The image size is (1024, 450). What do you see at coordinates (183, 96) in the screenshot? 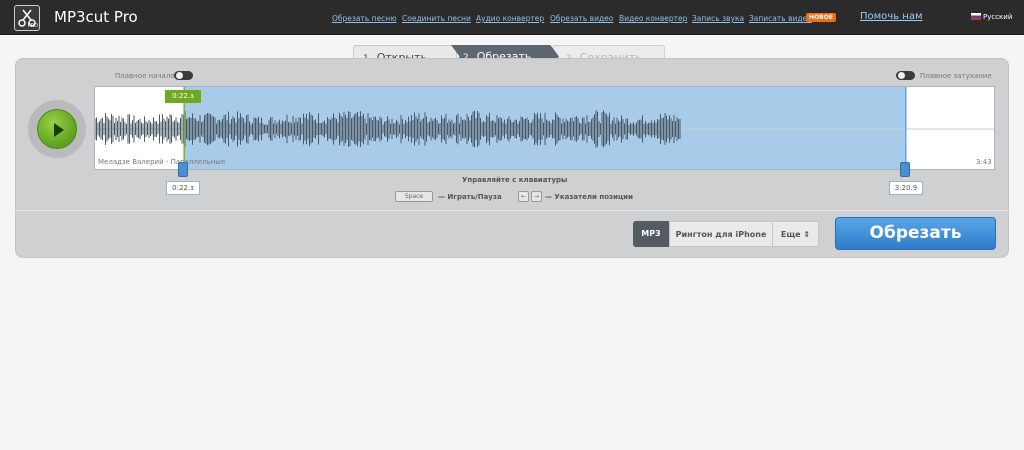
I see `playhead-time: 0:22.з` at bounding box center [183, 96].